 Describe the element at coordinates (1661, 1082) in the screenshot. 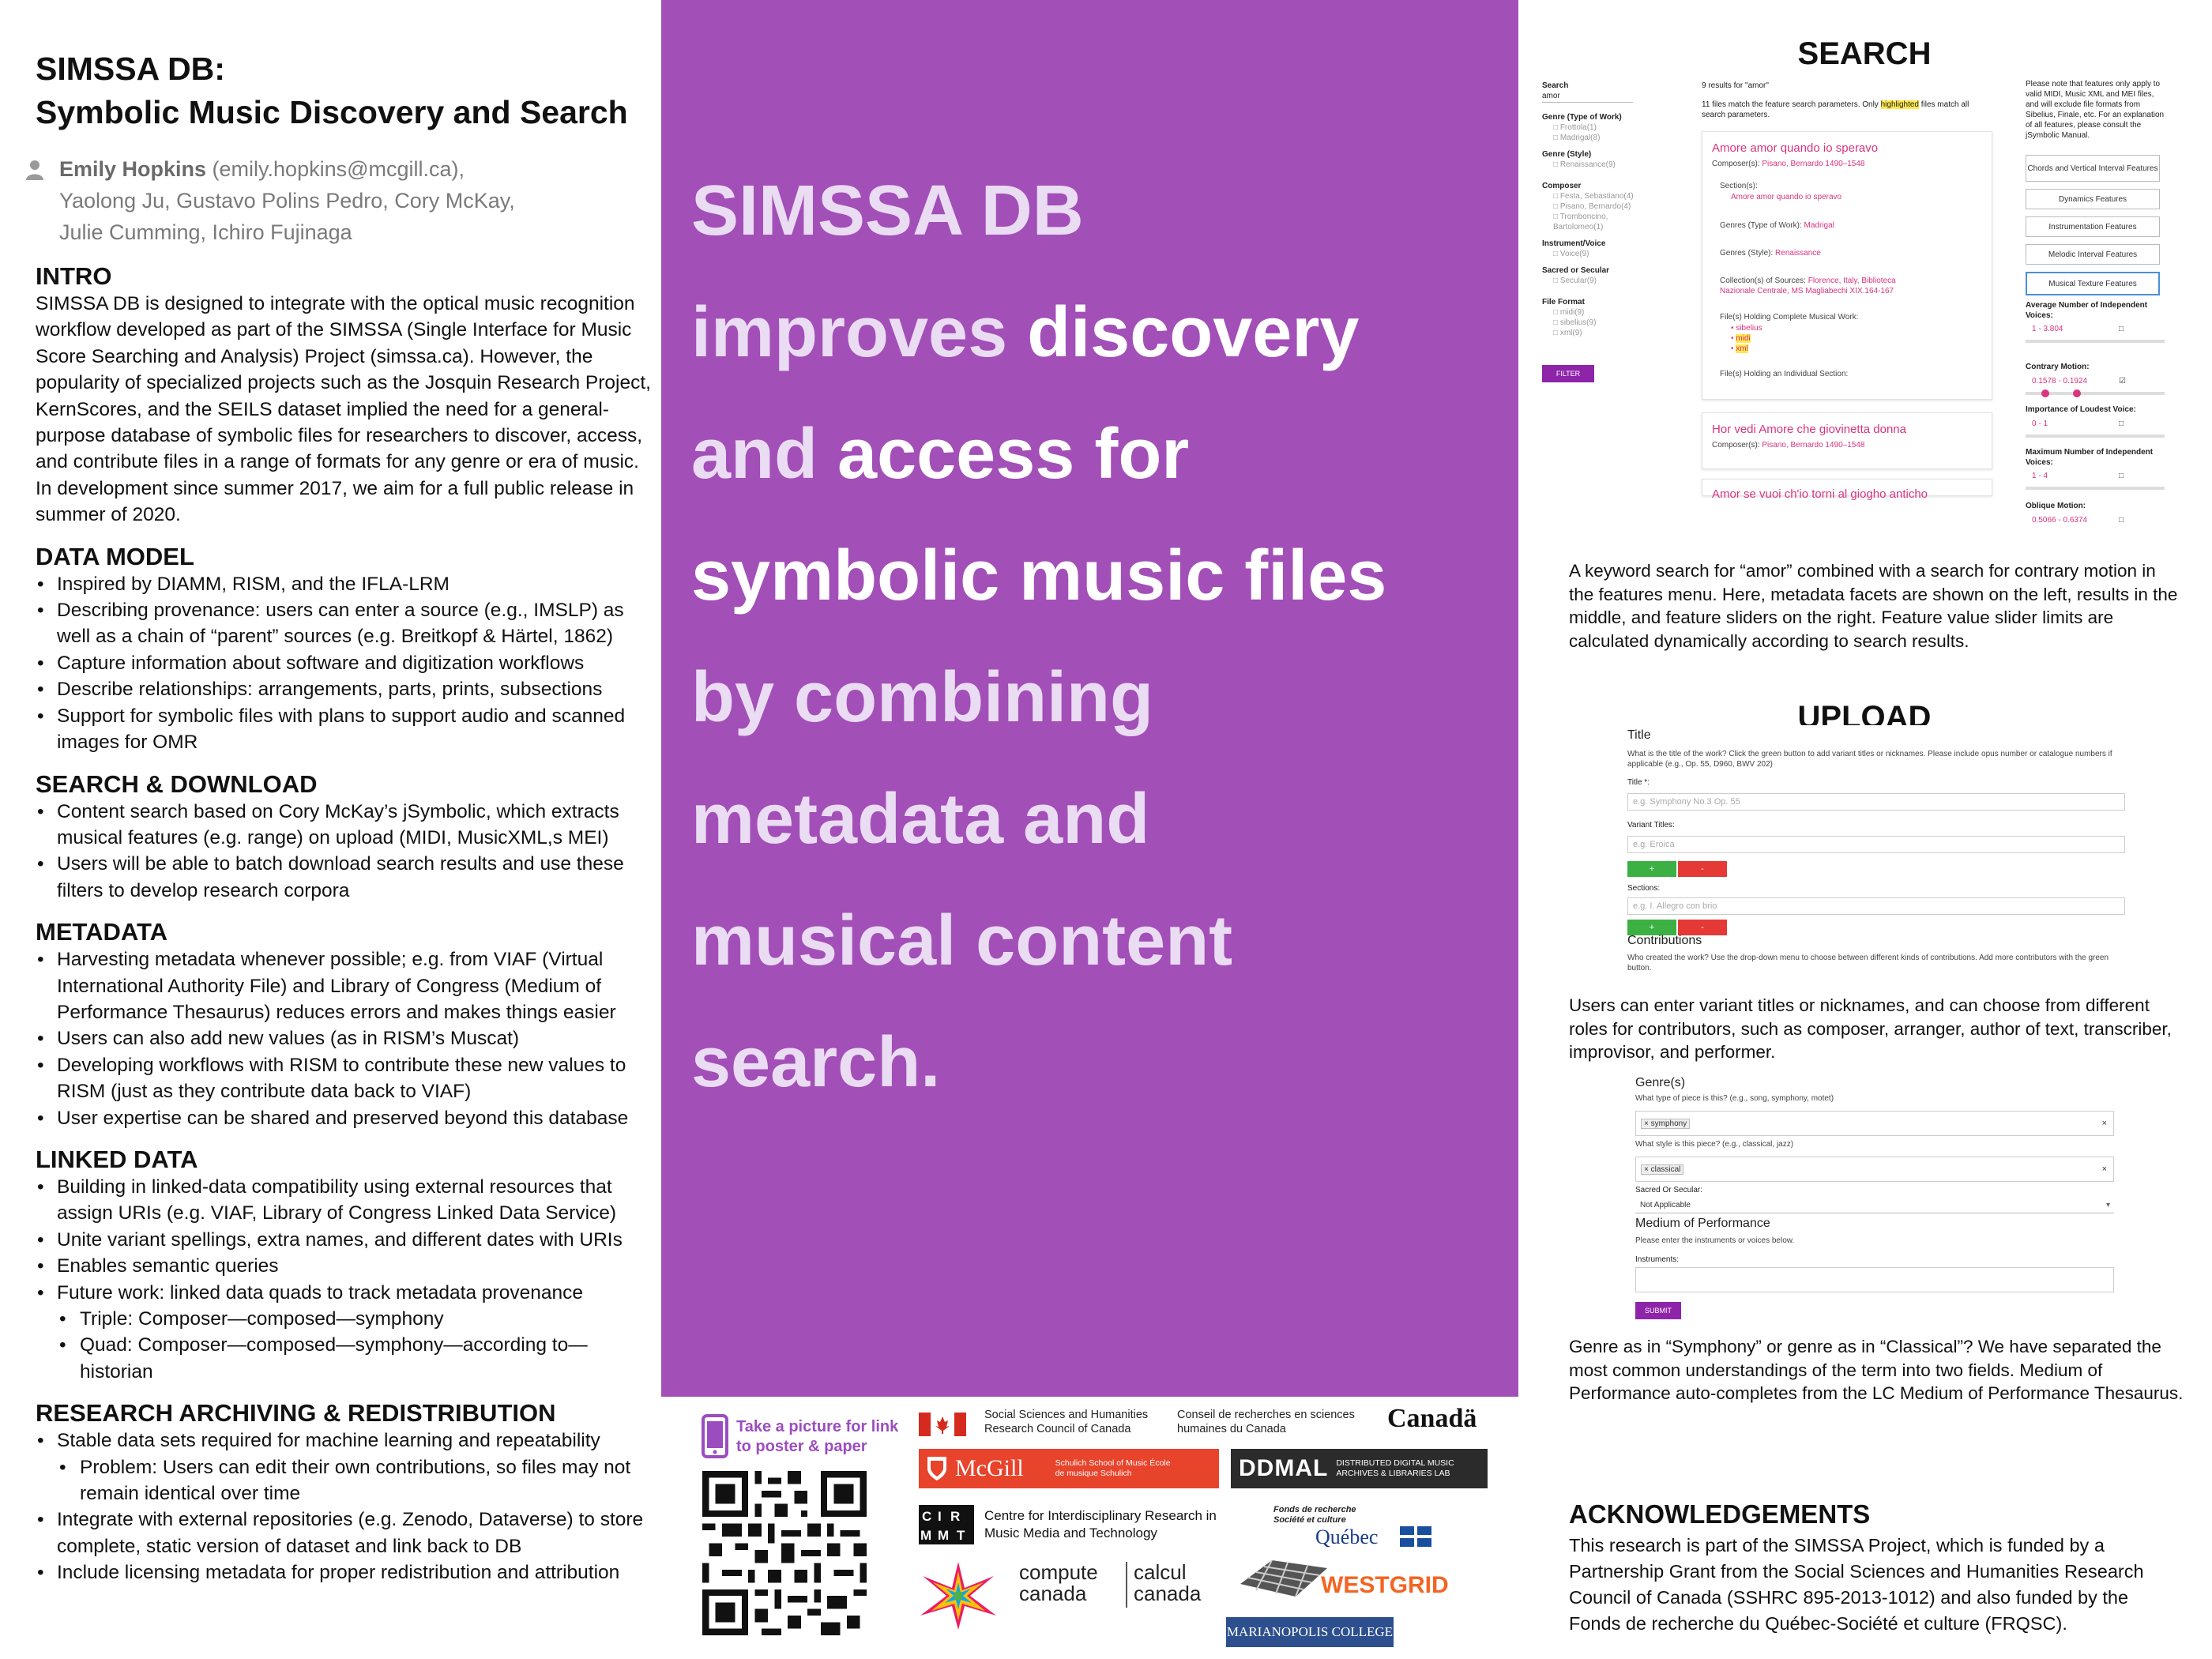

I see `form-section-title: Genre(s)` at that location.